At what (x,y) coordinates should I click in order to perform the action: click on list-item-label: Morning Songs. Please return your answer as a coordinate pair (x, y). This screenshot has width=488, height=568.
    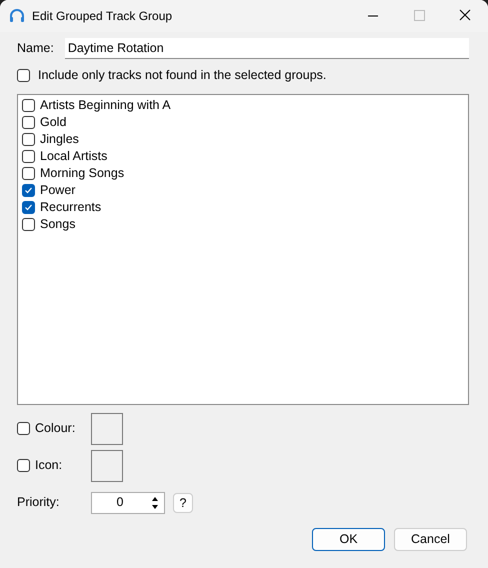
    Looking at the image, I should click on (82, 173).